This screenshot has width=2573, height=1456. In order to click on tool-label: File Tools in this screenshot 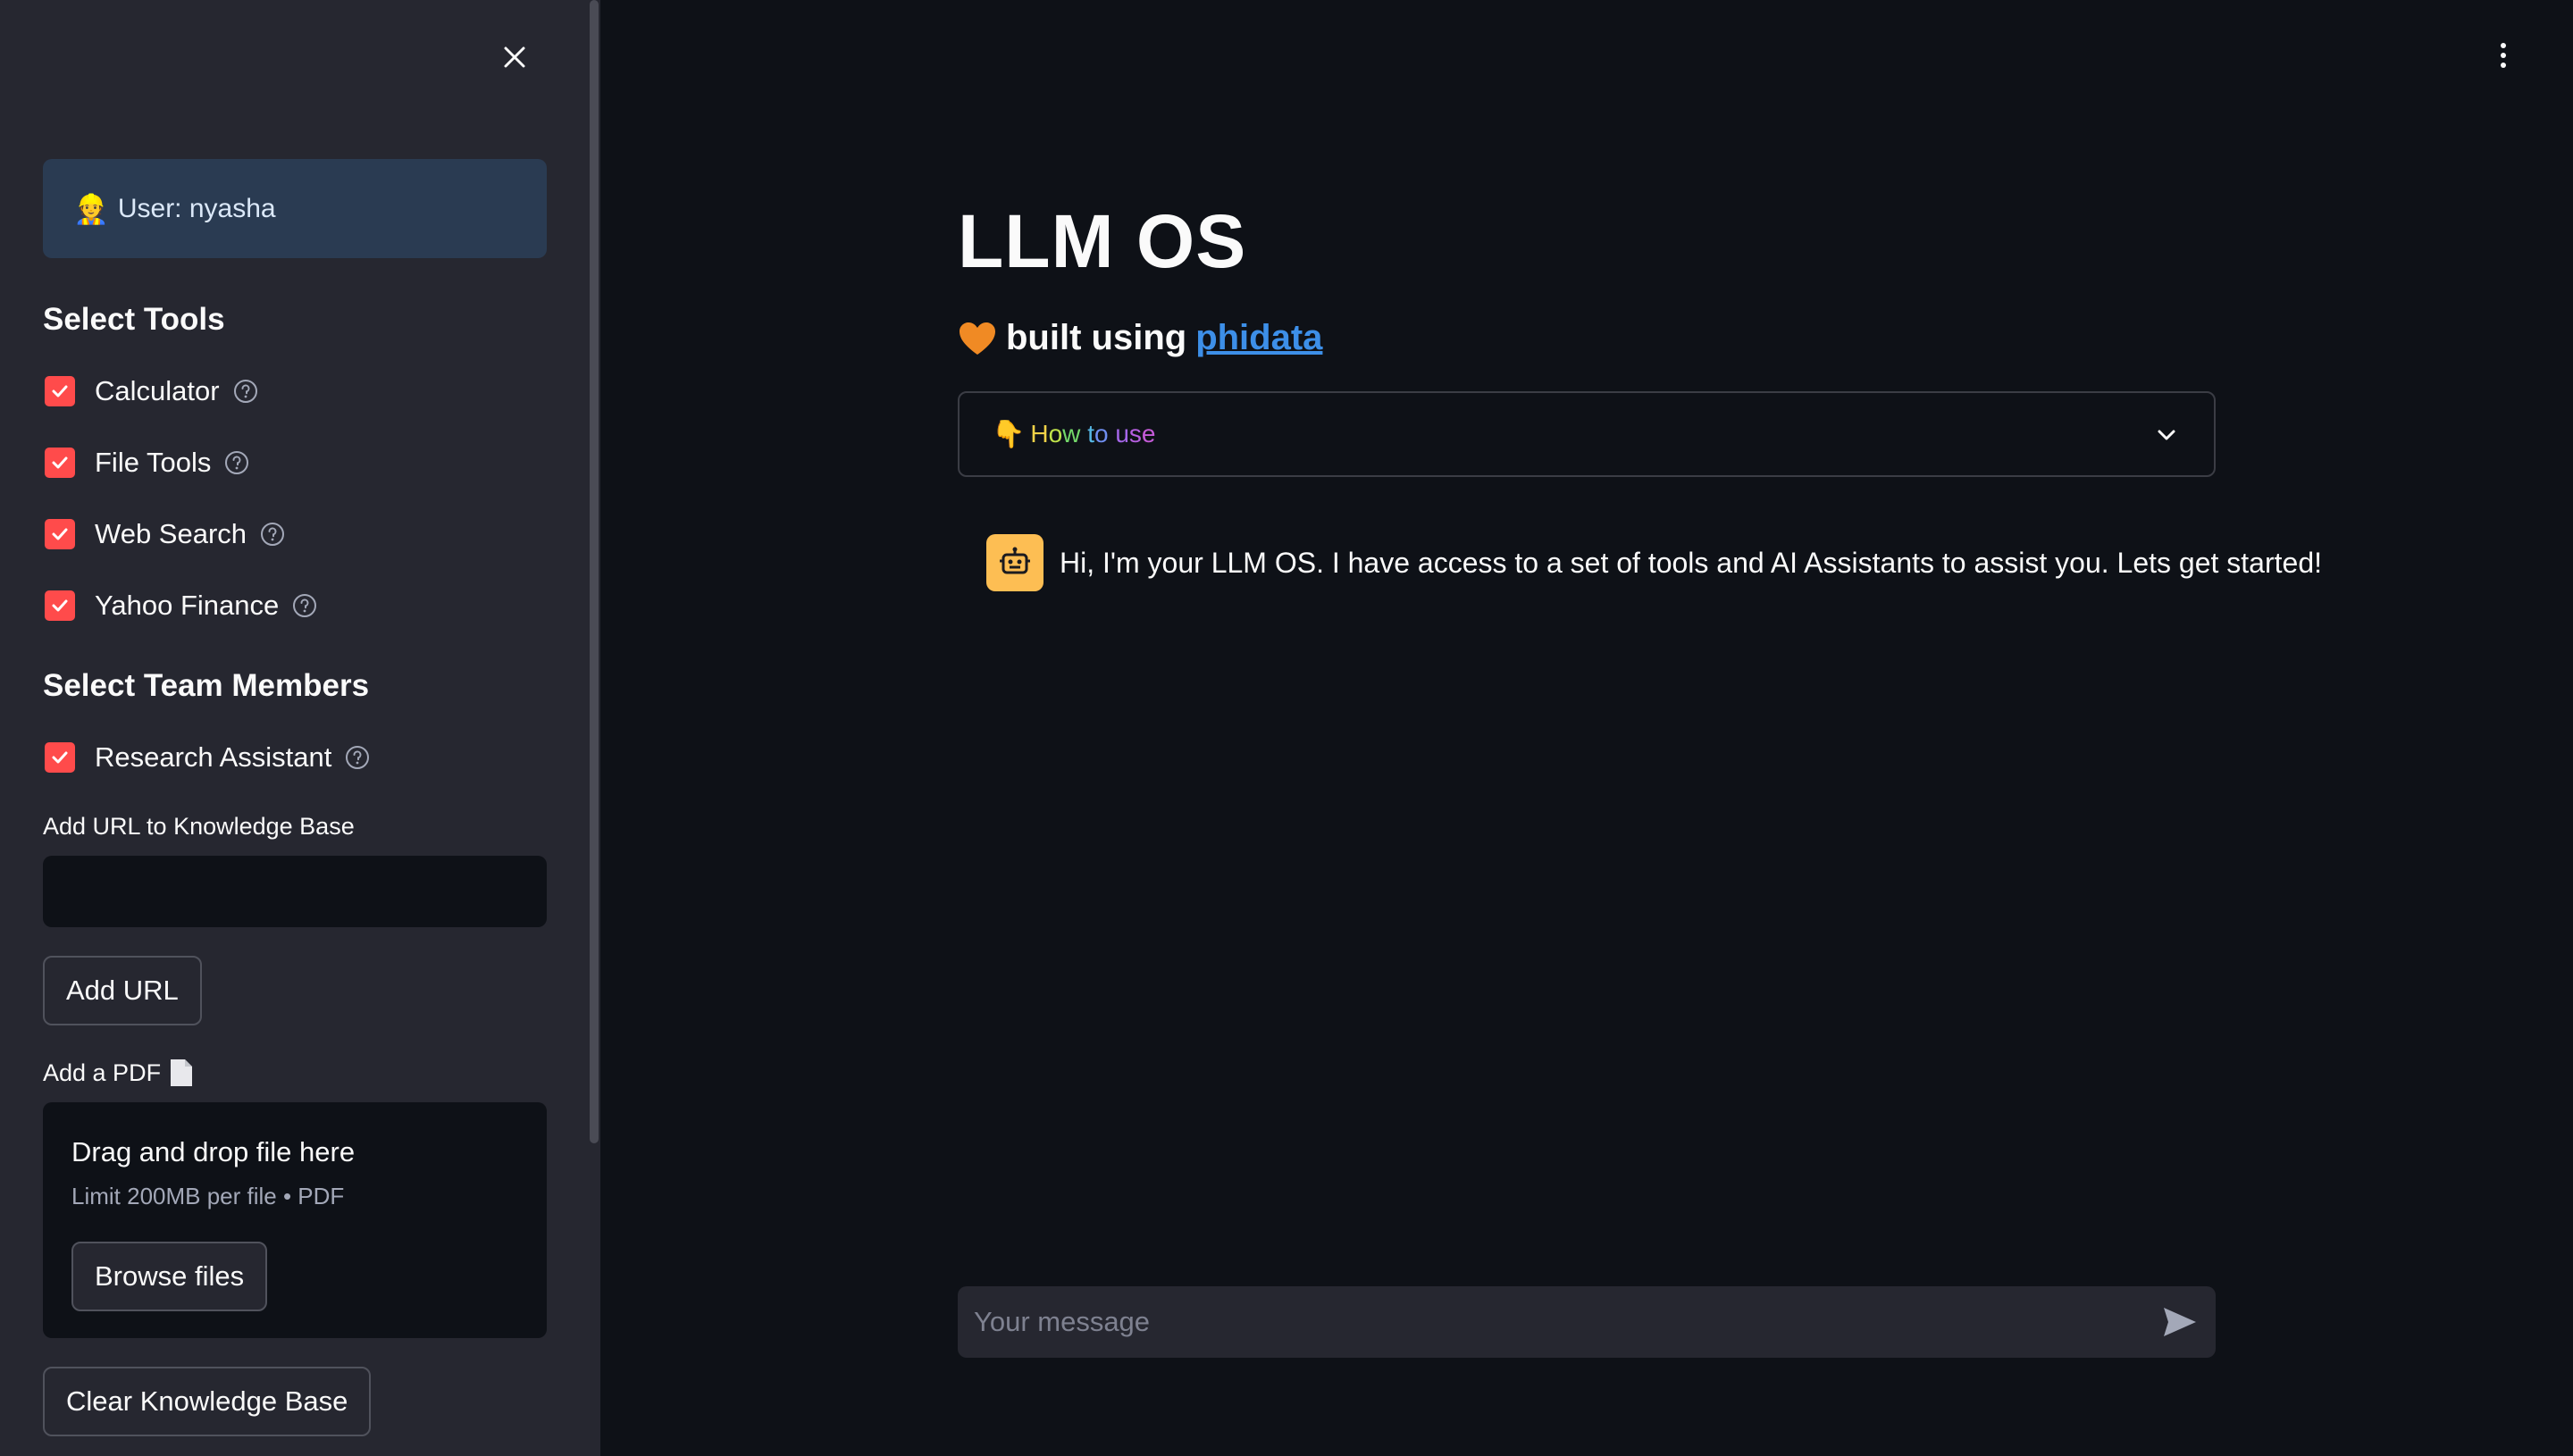, I will do `click(153, 462)`.